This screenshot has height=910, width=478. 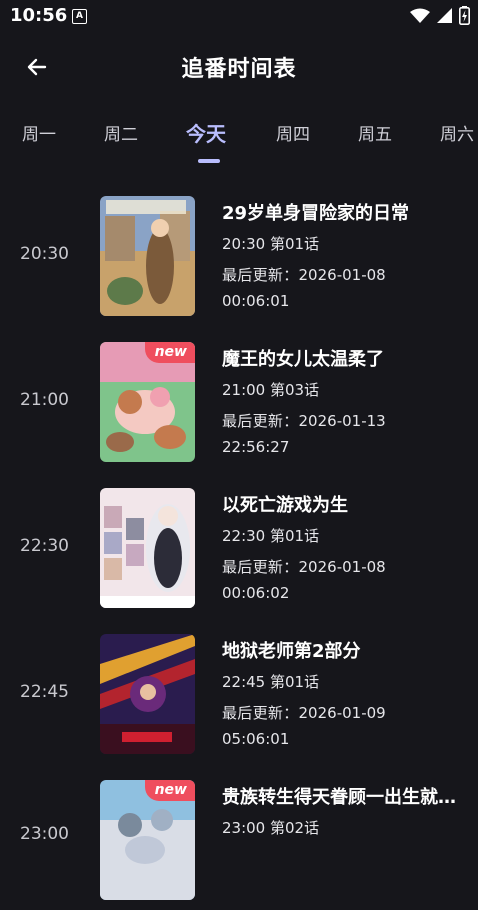 What do you see at coordinates (206, 132) in the screenshot?
I see `tab-today: 今天` at bounding box center [206, 132].